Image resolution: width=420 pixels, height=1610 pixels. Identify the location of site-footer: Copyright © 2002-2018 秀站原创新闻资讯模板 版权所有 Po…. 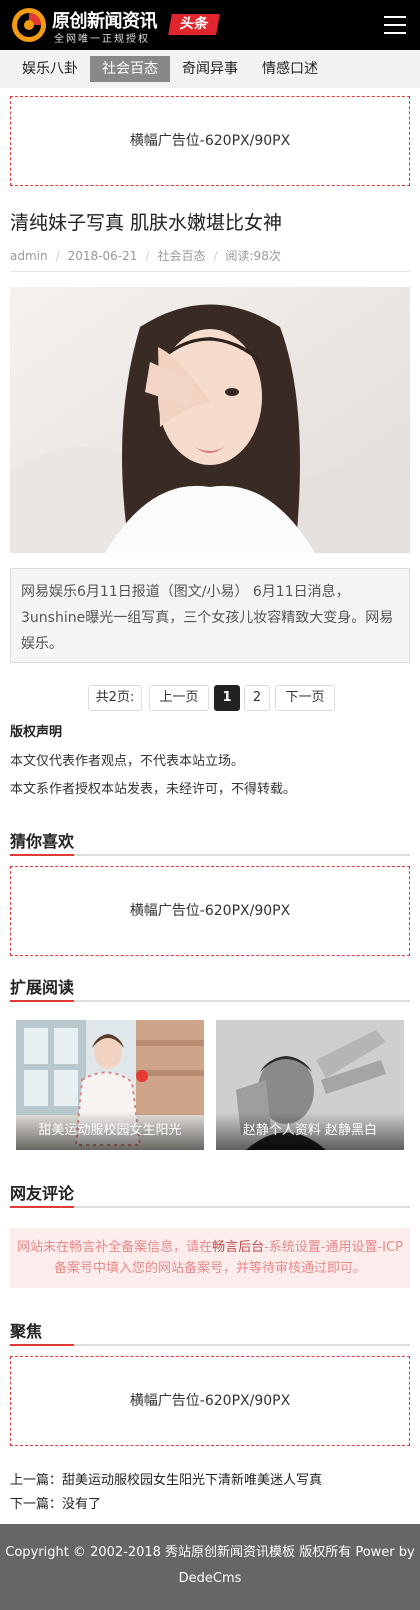
(210, 1567).